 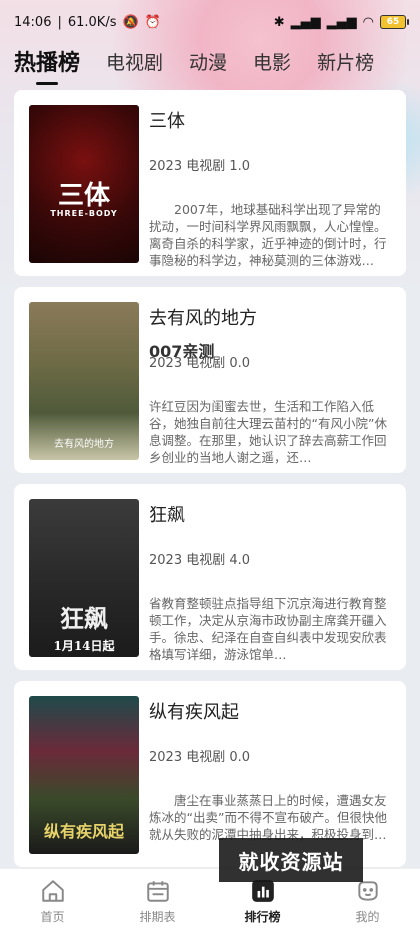 What do you see at coordinates (167, 515) in the screenshot?
I see `item-title: 狂飙` at bounding box center [167, 515].